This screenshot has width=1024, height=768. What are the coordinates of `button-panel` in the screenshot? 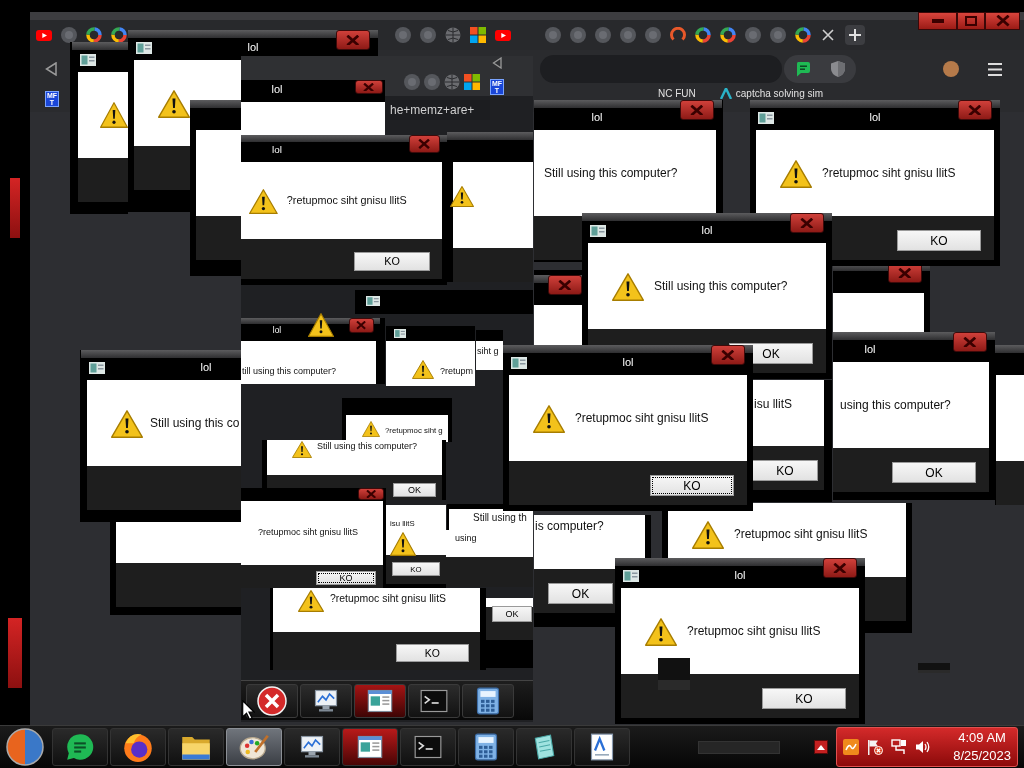 It's located at (103, 180).